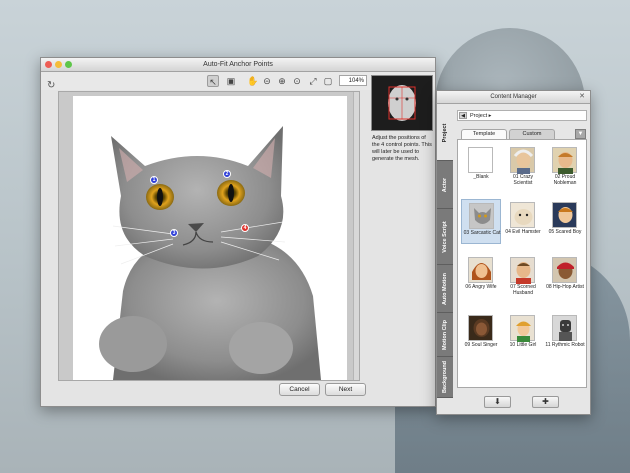  What do you see at coordinates (154, 180) in the screenshot?
I see `control-point-1: 1` at bounding box center [154, 180].